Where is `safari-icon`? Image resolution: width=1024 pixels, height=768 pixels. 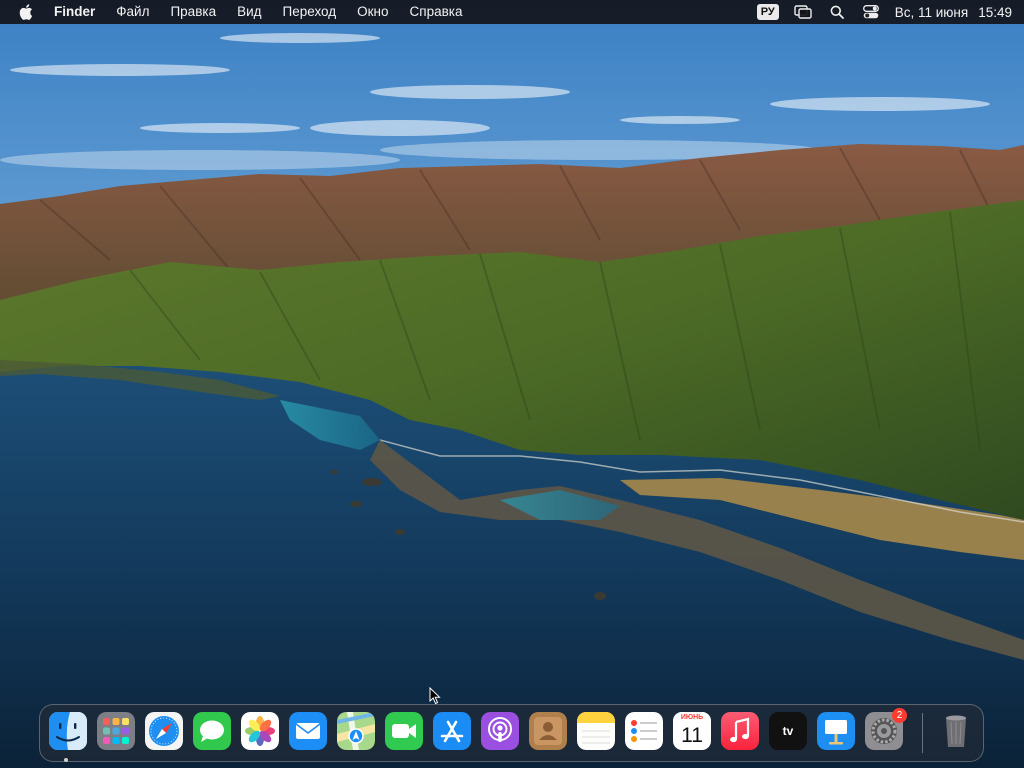
safari-icon is located at coordinates (164, 731).